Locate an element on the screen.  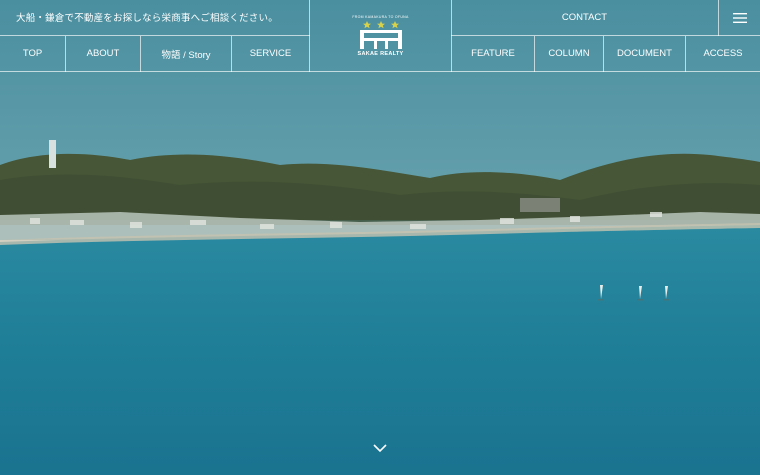
nav-about: ABOUT is located at coordinates (103, 53).